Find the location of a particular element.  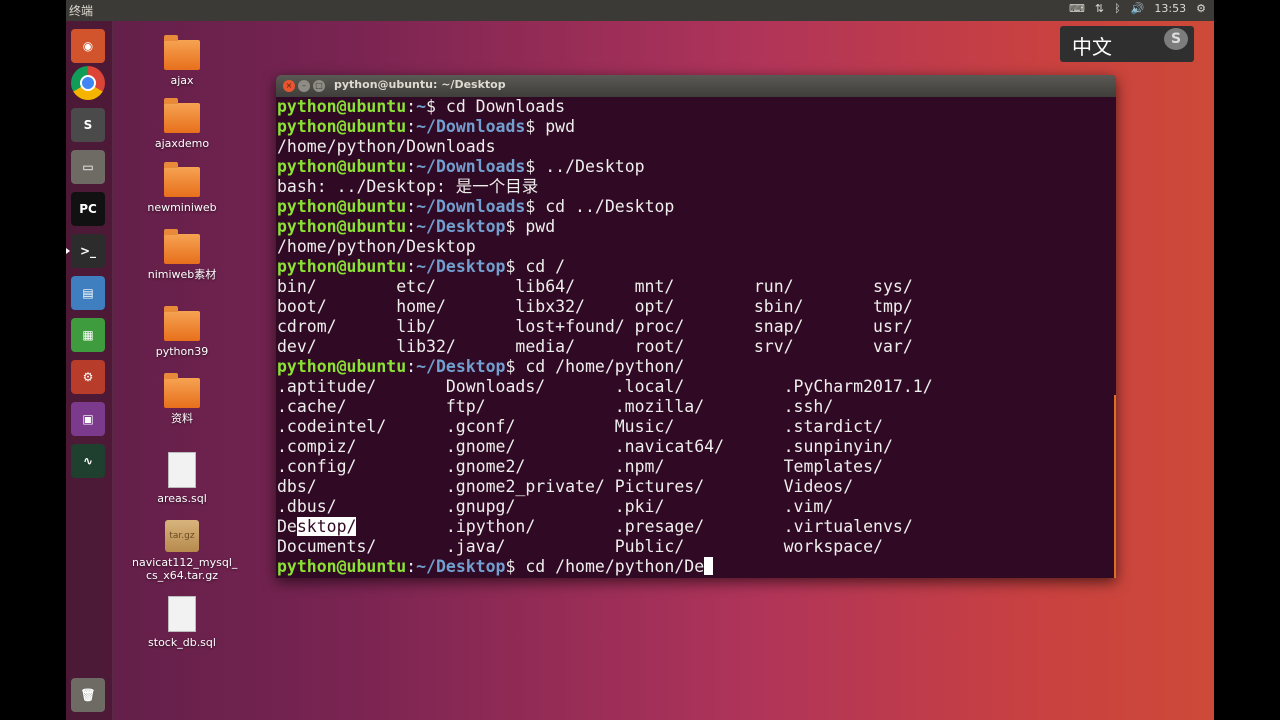

terminal-line: .config/ .gnome2/ .npm/ Templates/ is located at coordinates (696, 467).